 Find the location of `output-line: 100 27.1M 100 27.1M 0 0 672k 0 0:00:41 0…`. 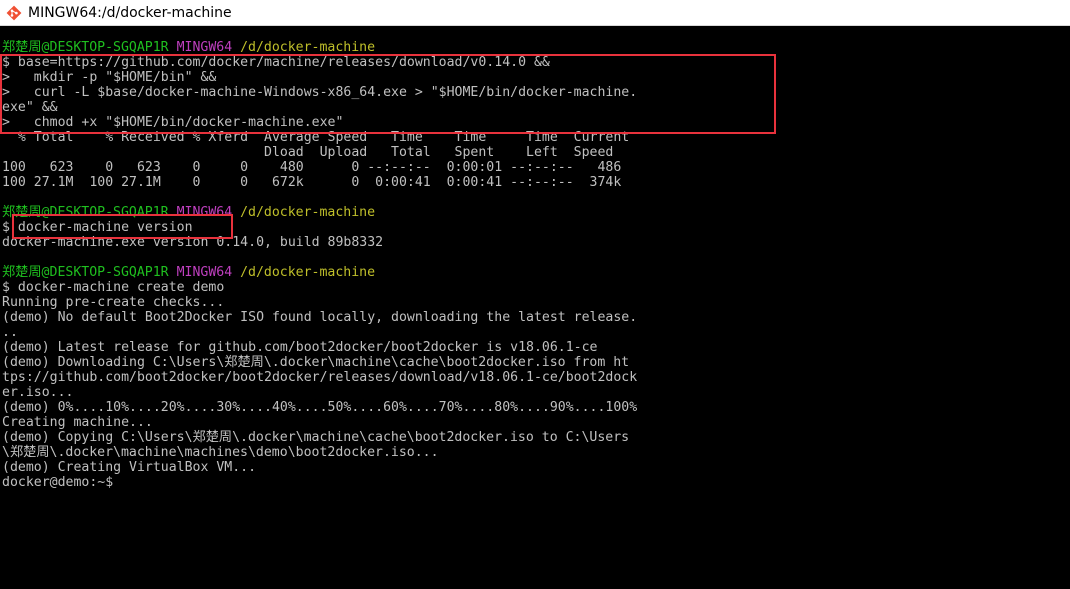

output-line: 100 27.1M 100 27.1M 0 0 672k 0 0:00:41 0… is located at coordinates (312, 182).